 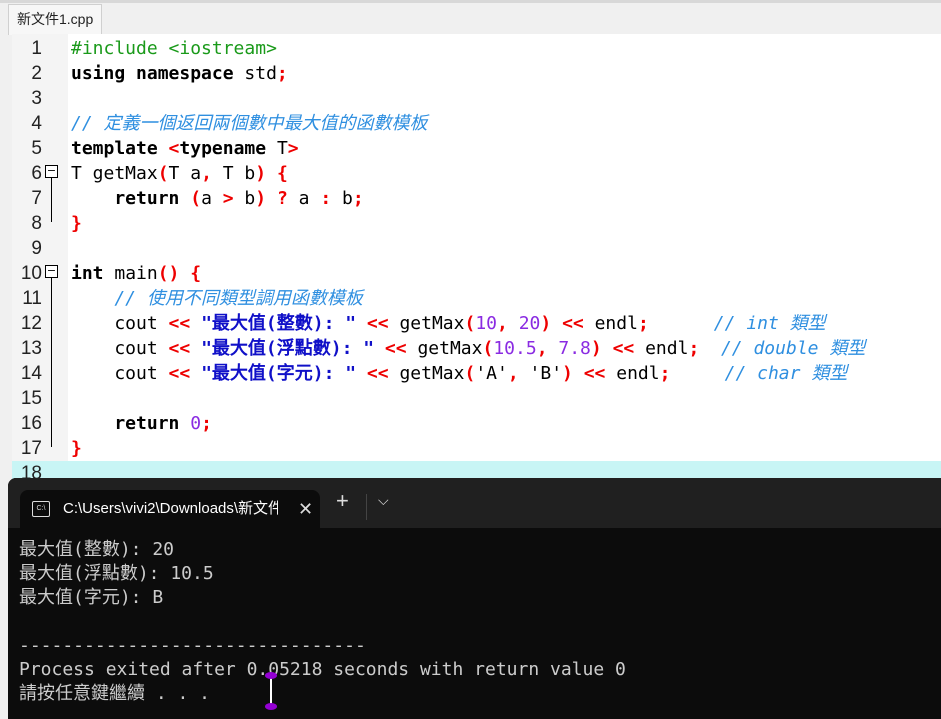 What do you see at coordinates (476, 273) in the screenshot?
I see `code-line: 10 int main() {` at bounding box center [476, 273].